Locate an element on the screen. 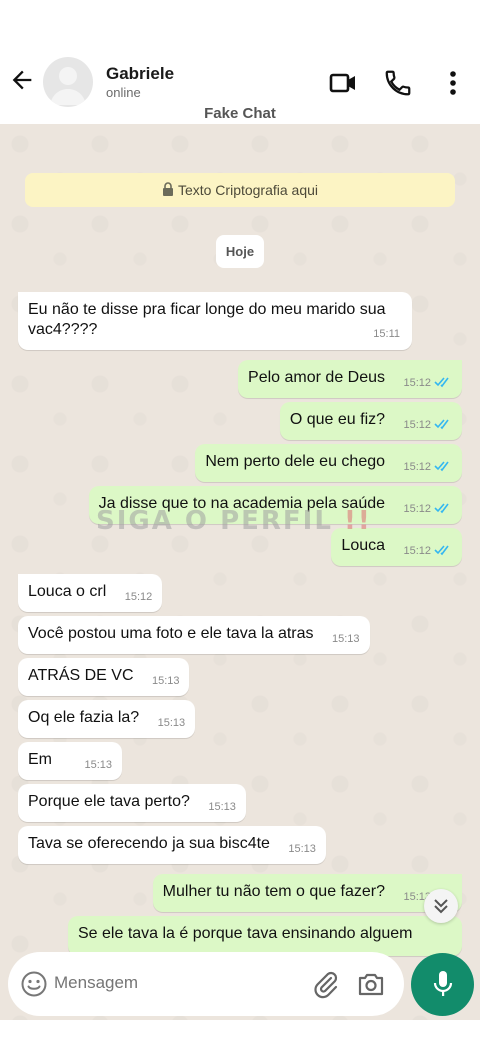 The height and width of the screenshot is (1040, 480). message-text: Pelo amor de Deus is located at coordinates (317, 377).